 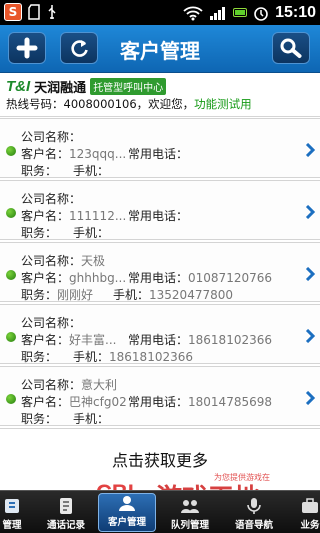 I want to click on tab-customer-management: 客户管理, so click(x=127, y=512).